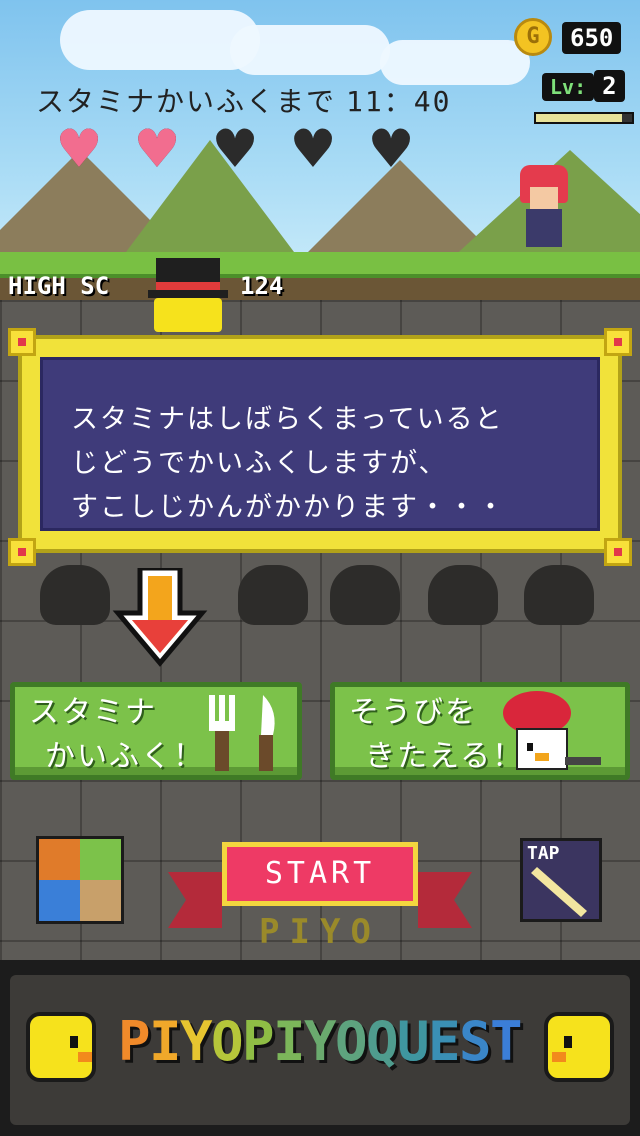 The image size is (640, 1136). What do you see at coordinates (480, 731) in the screenshot?
I see `equipment-upgrade-button: そうびを きたえる！` at bounding box center [480, 731].